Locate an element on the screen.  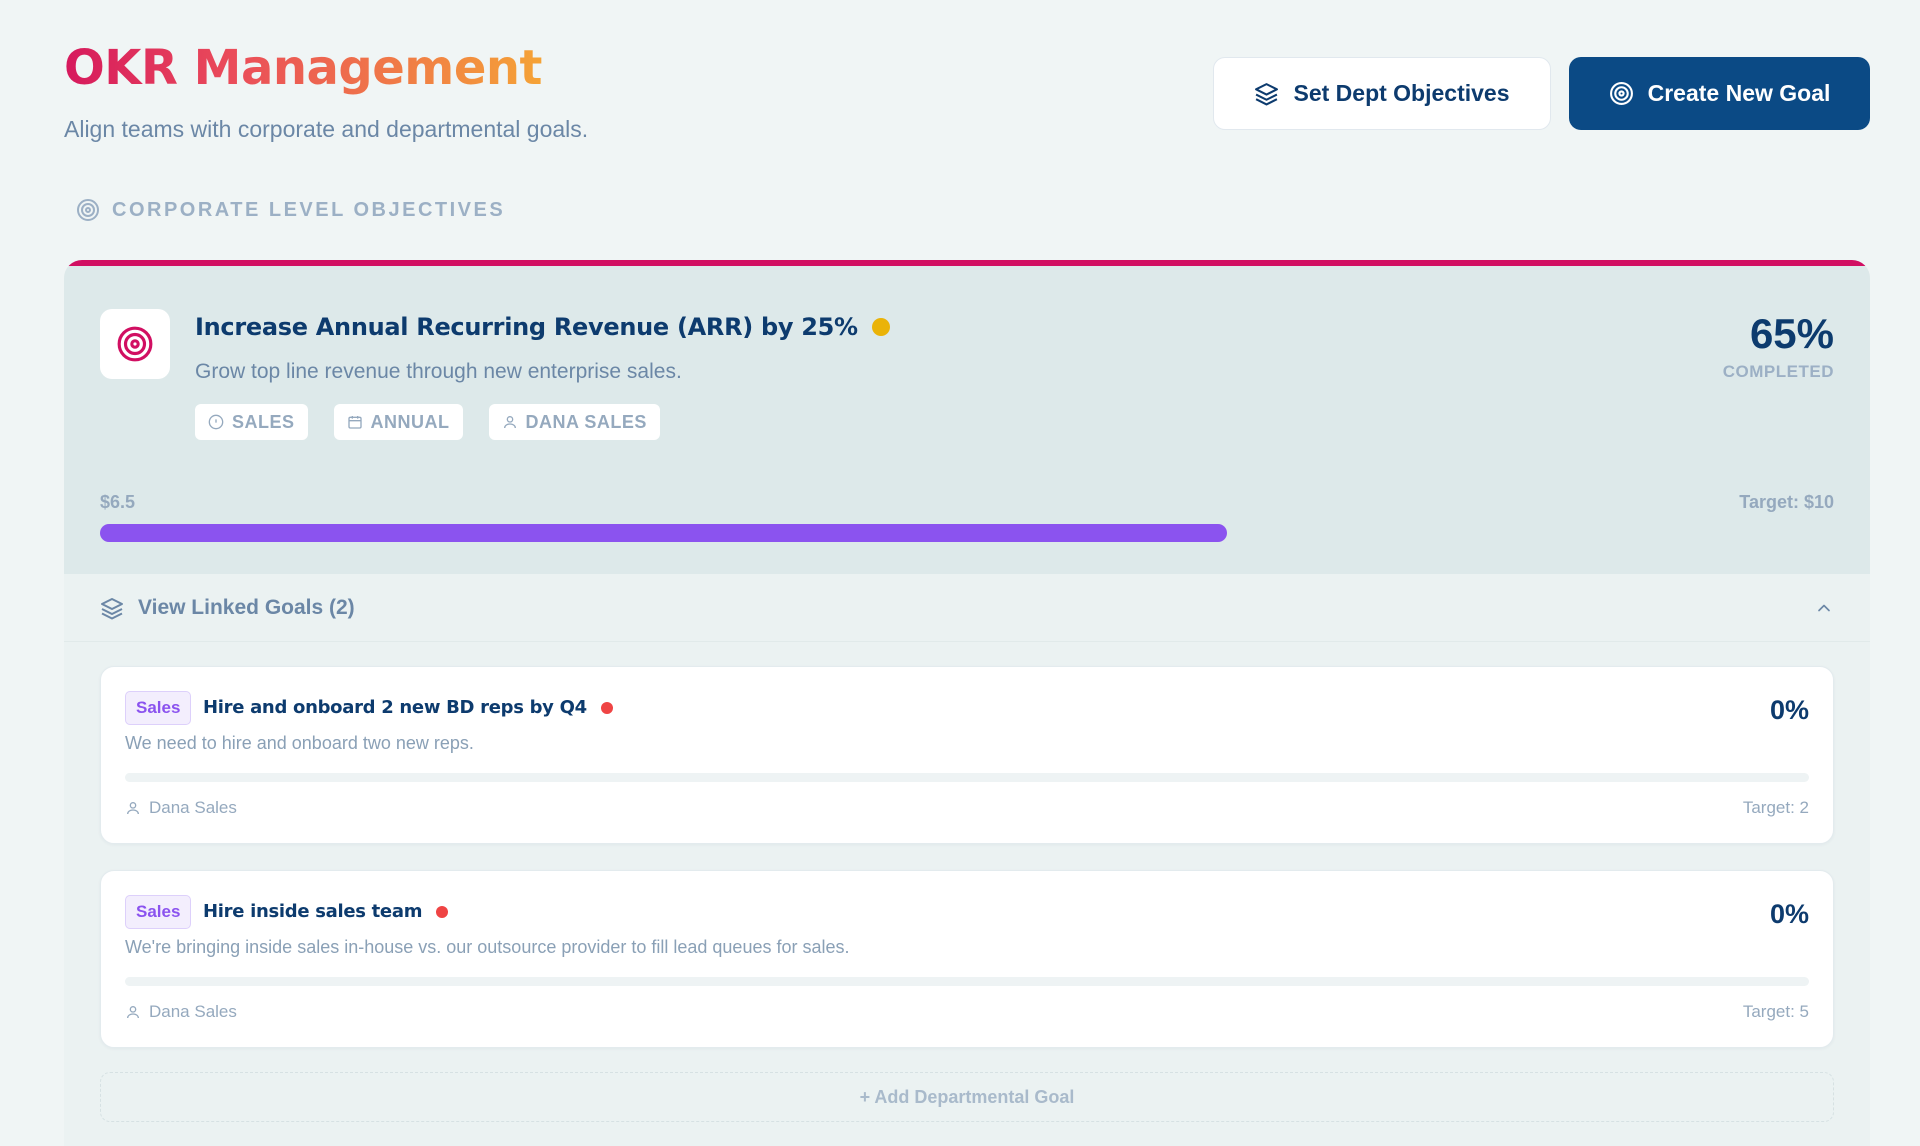
tag-owner: DANA SALES is located at coordinates (574, 422).